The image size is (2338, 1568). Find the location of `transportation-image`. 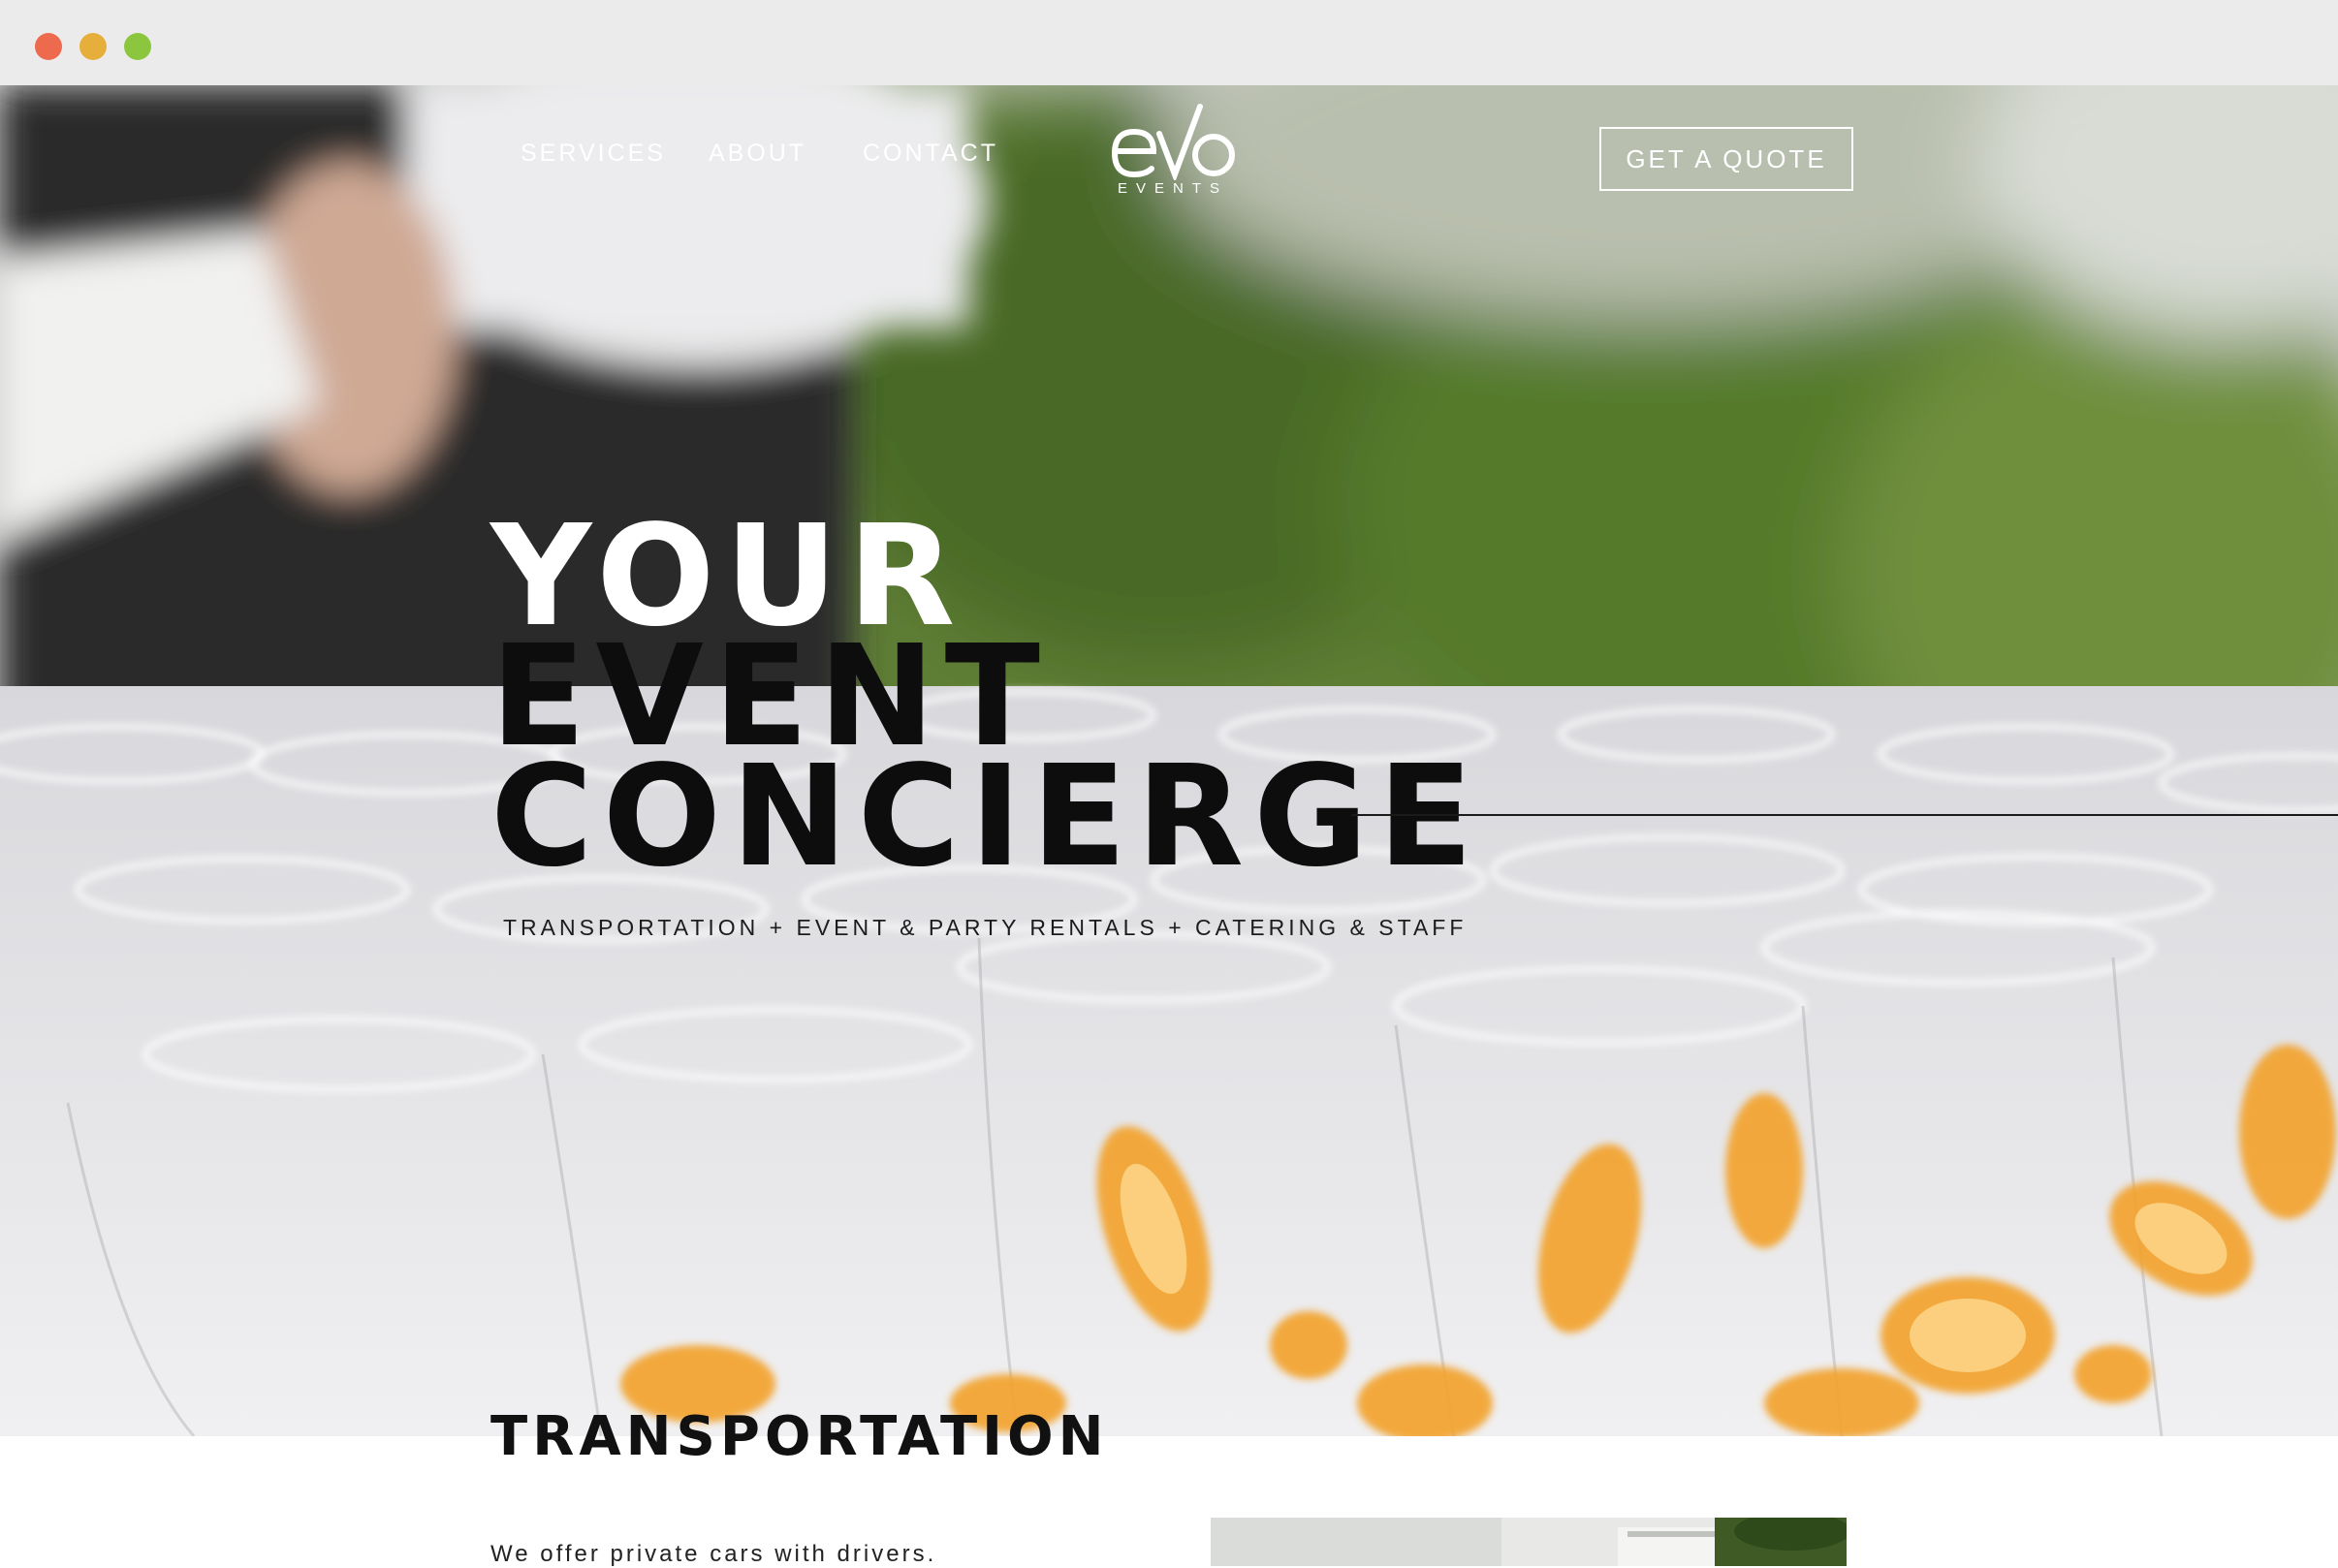

transportation-image is located at coordinates (1529, 1542).